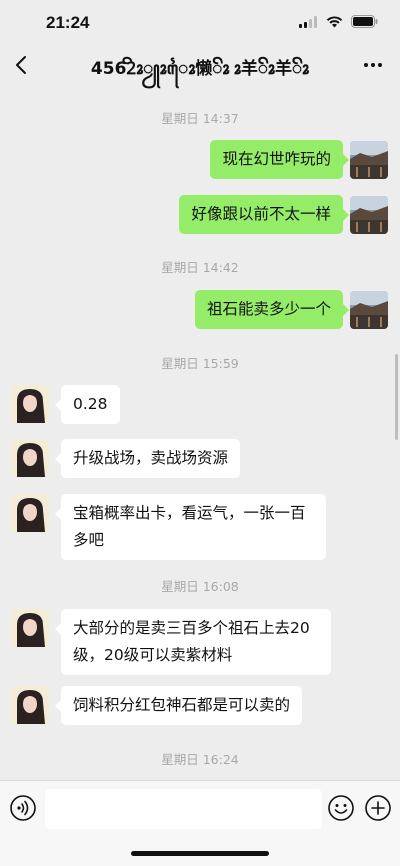 The width and height of the screenshot is (400, 866). Describe the element at coordinates (364, 21) in the screenshot. I see `battery-icon` at that location.